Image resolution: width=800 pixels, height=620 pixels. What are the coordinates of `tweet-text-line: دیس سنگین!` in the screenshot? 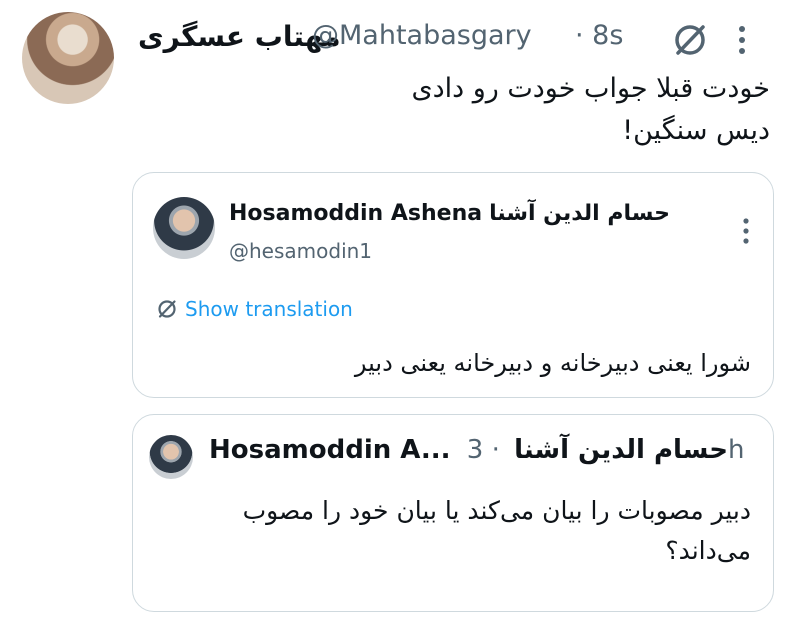 It's located at (696, 130).